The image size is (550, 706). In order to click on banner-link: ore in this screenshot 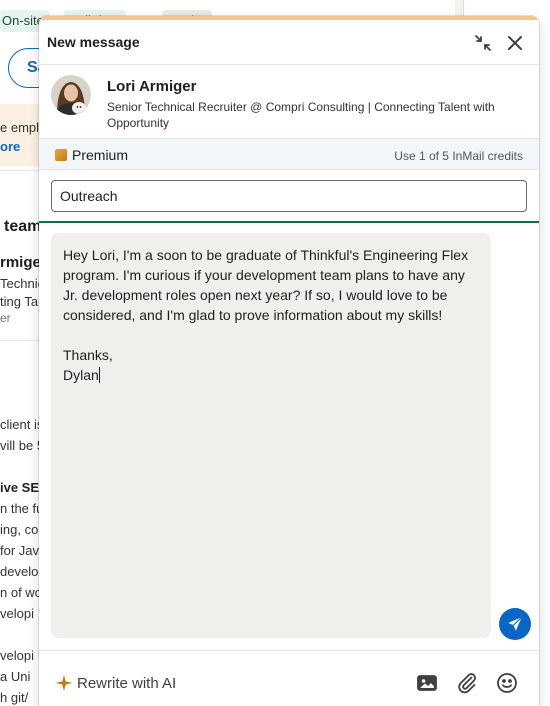, I will do `click(10, 146)`.